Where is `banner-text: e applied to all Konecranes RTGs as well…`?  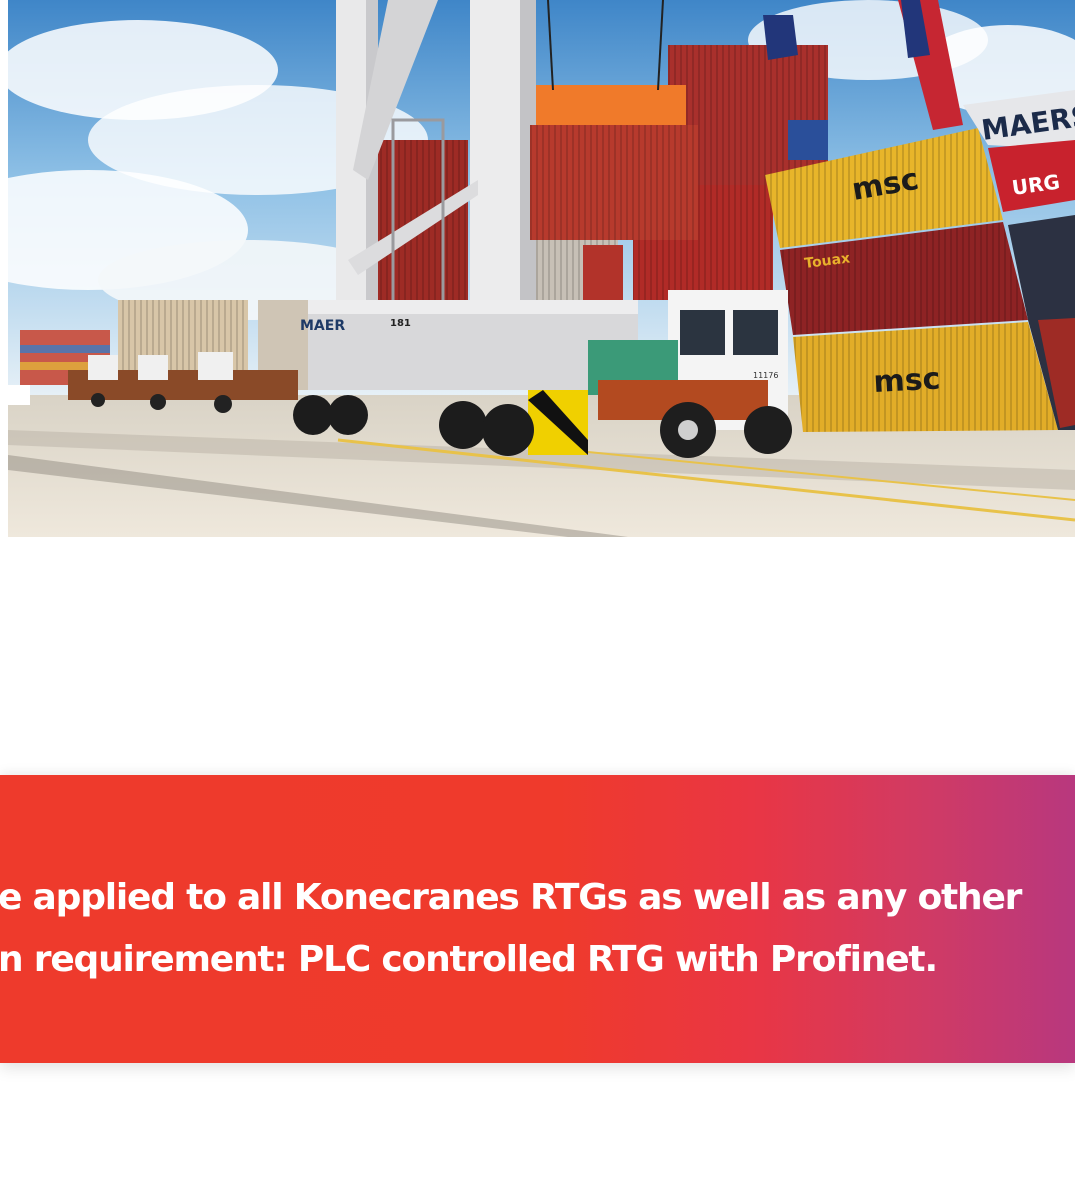
banner-text: e applied to all Konecranes RTGs as well… is located at coordinates (537, 929).